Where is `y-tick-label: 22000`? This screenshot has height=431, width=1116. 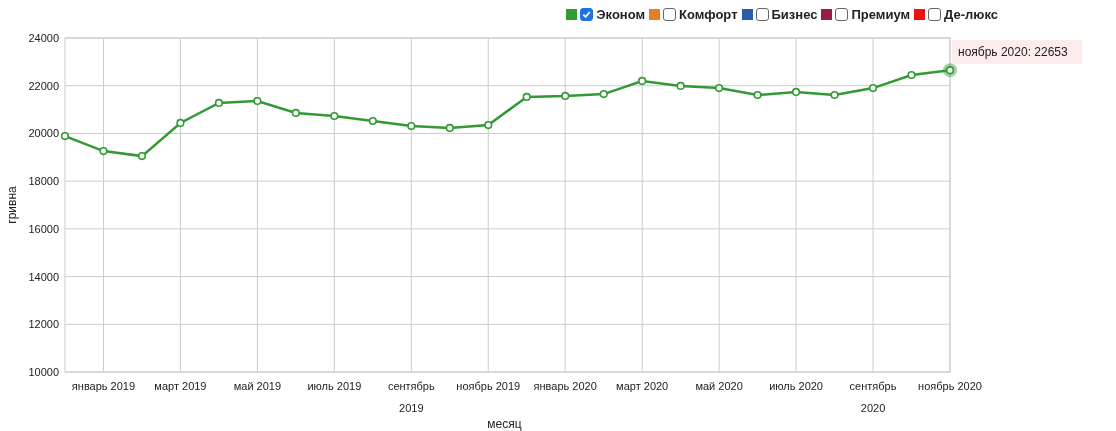
y-tick-label: 22000 is located at coordinates (43, 85).